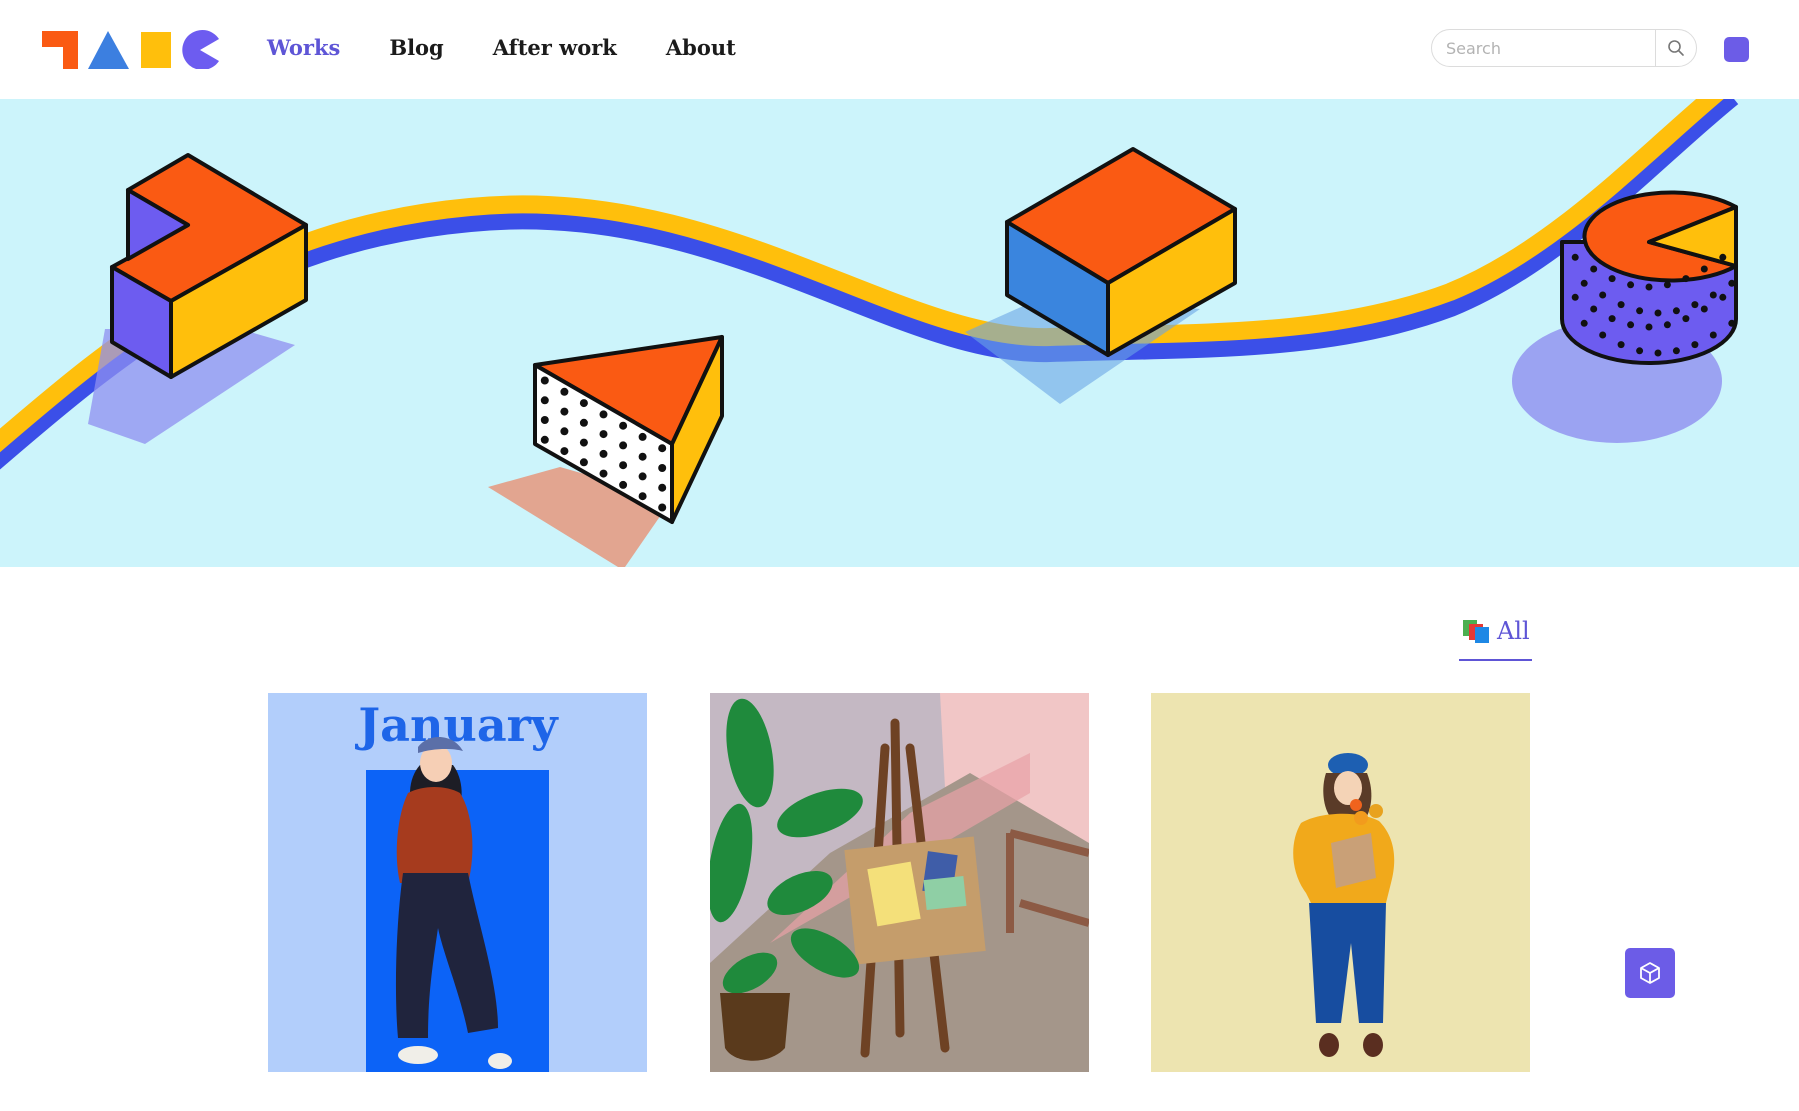 The image size is (1799, 1111). What do you see at coordinates (1495, 636) in the screenshot?
I see `category-filter: All` at bounding box center [1495, 636].